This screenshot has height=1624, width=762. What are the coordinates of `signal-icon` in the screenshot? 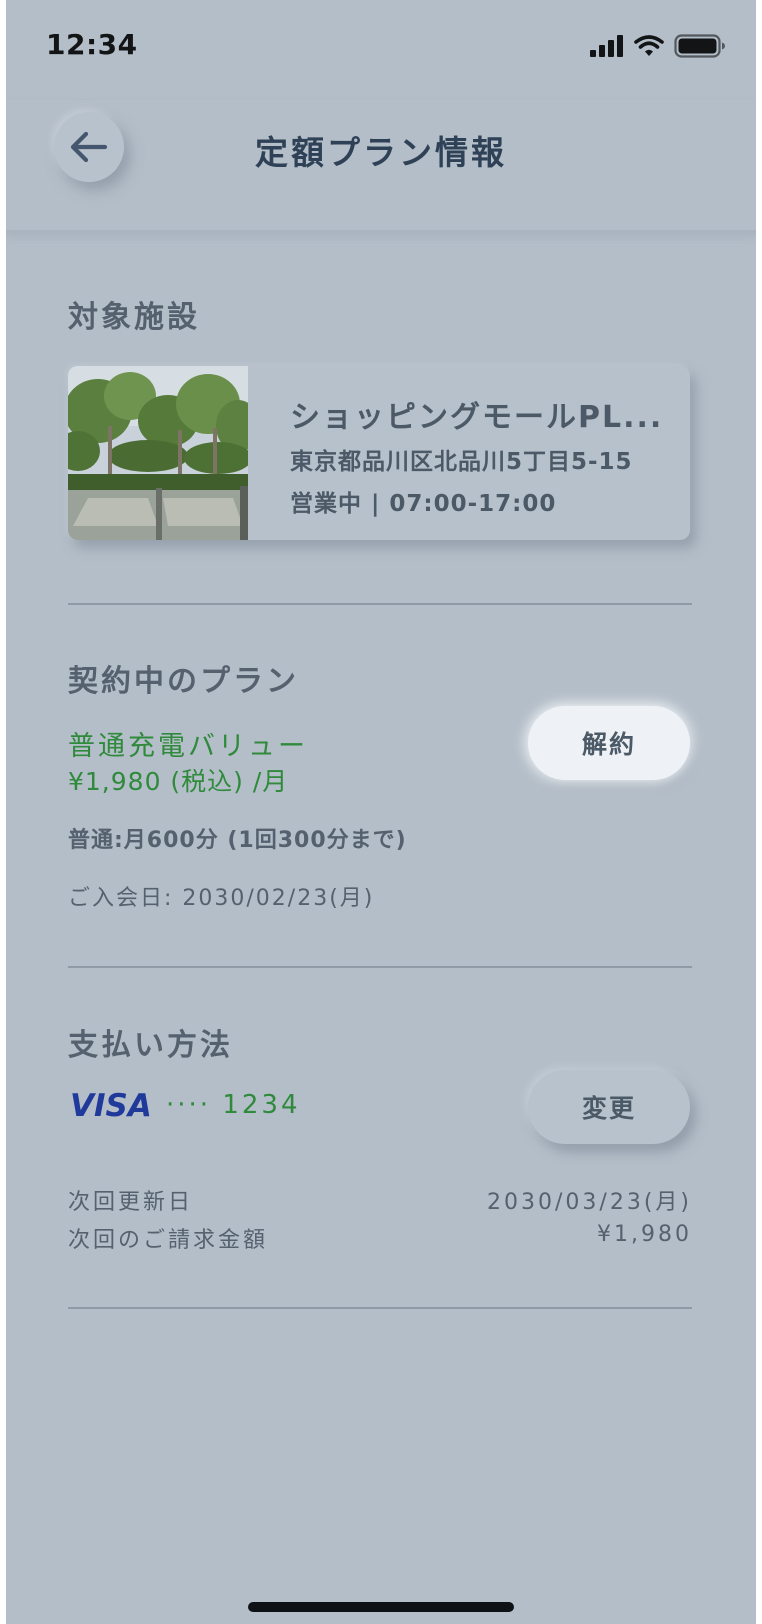 It's located at (606, 46).